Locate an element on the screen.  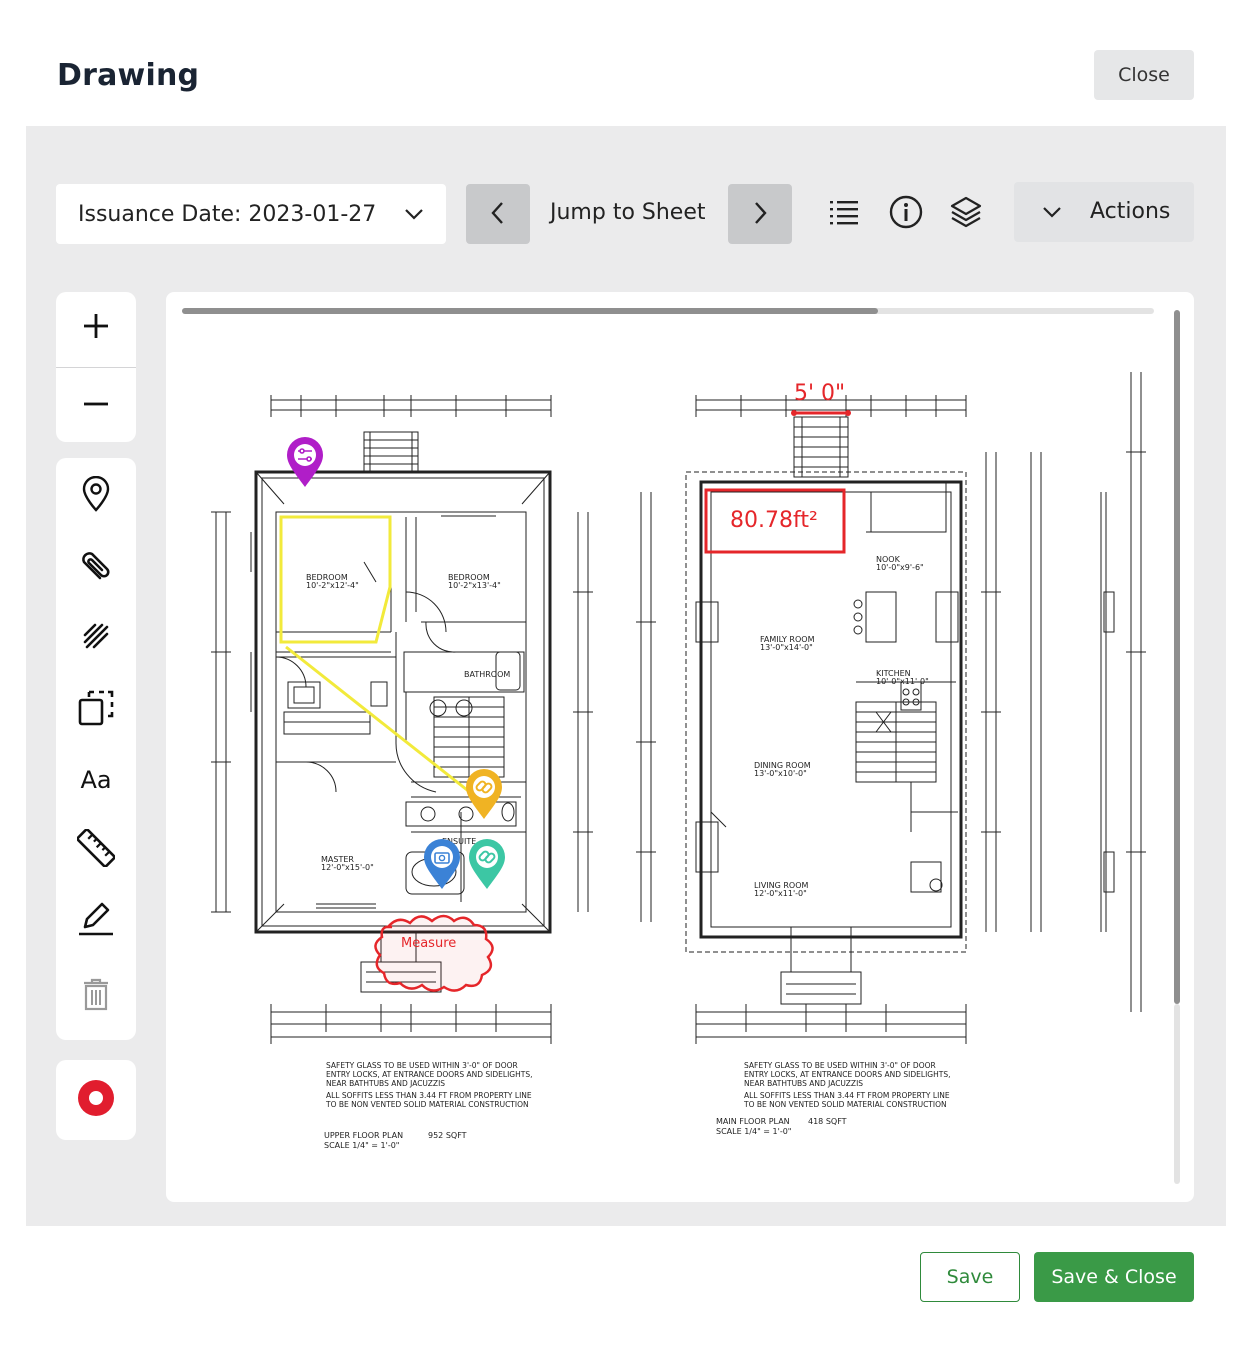
previous-sheet-button is located at coordinates (498, 214).